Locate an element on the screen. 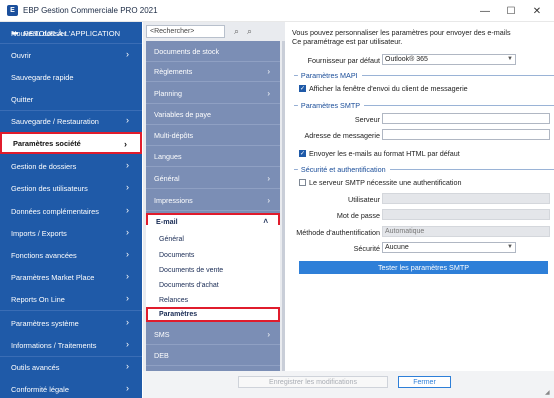  category-item-variables-de-paye: Variables de paye is located at coordinates (213, 114).